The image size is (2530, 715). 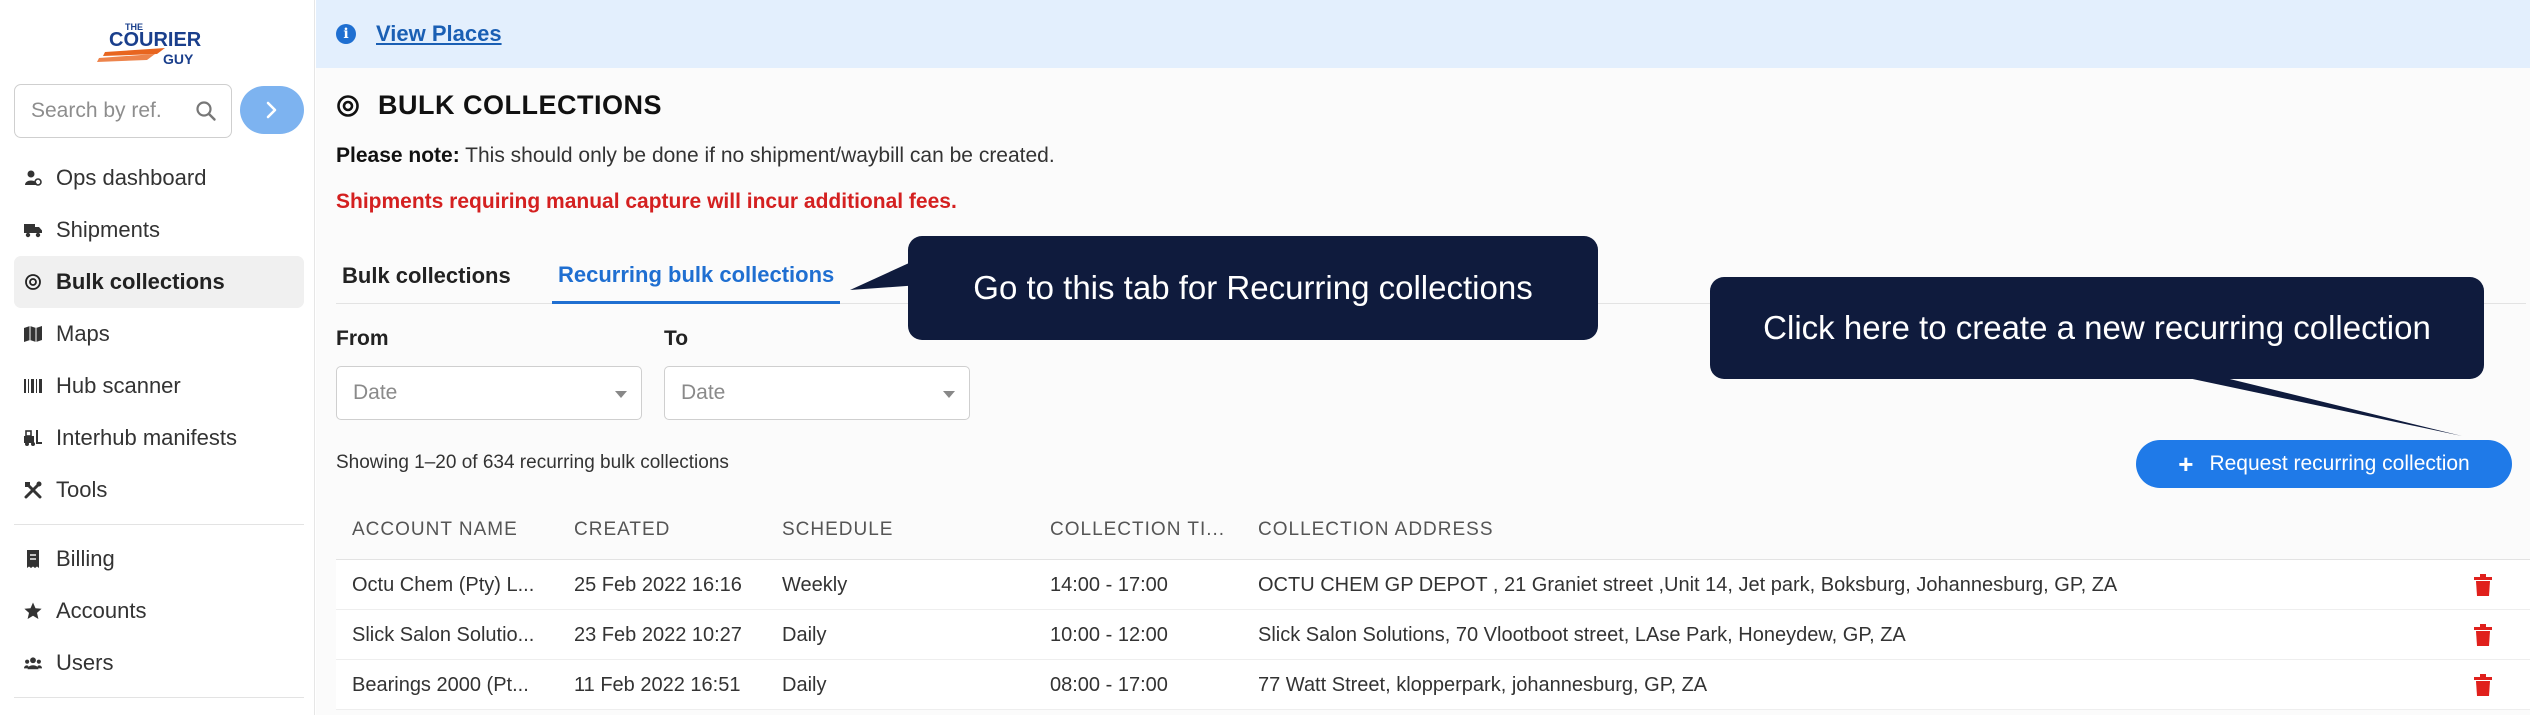 I want to click on search-go-button, so click(x=272, y=110).